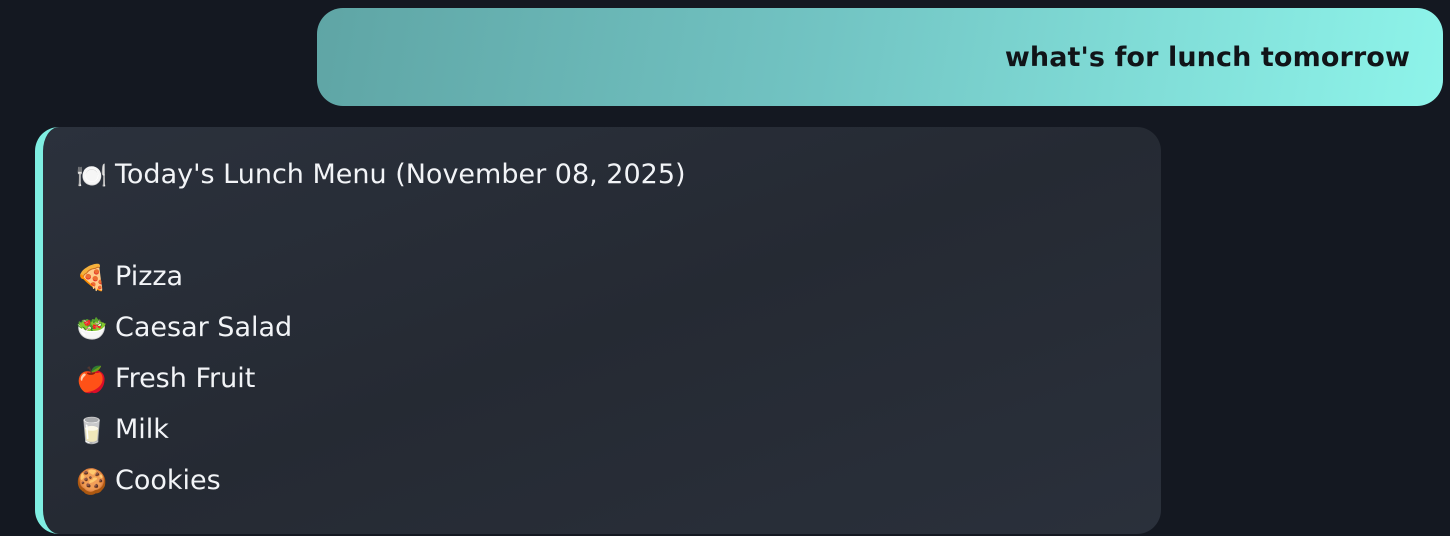  Describe the element at coordinates (618, 328) in the screenshot. I see `menu-item-caesar-salad: 🥗 Caesar Salad` at that location.